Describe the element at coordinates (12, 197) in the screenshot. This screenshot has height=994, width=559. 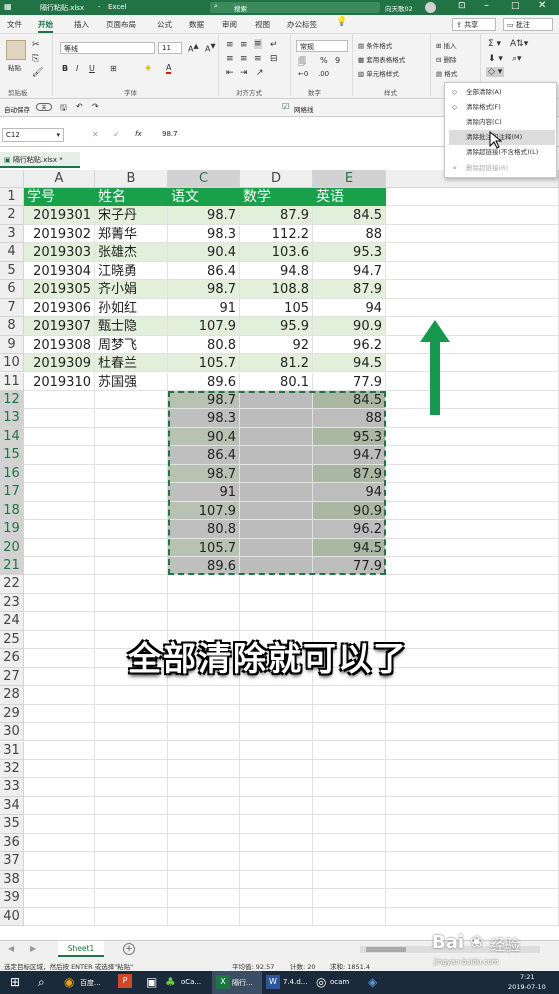
I see `row-header: 1` at that location.